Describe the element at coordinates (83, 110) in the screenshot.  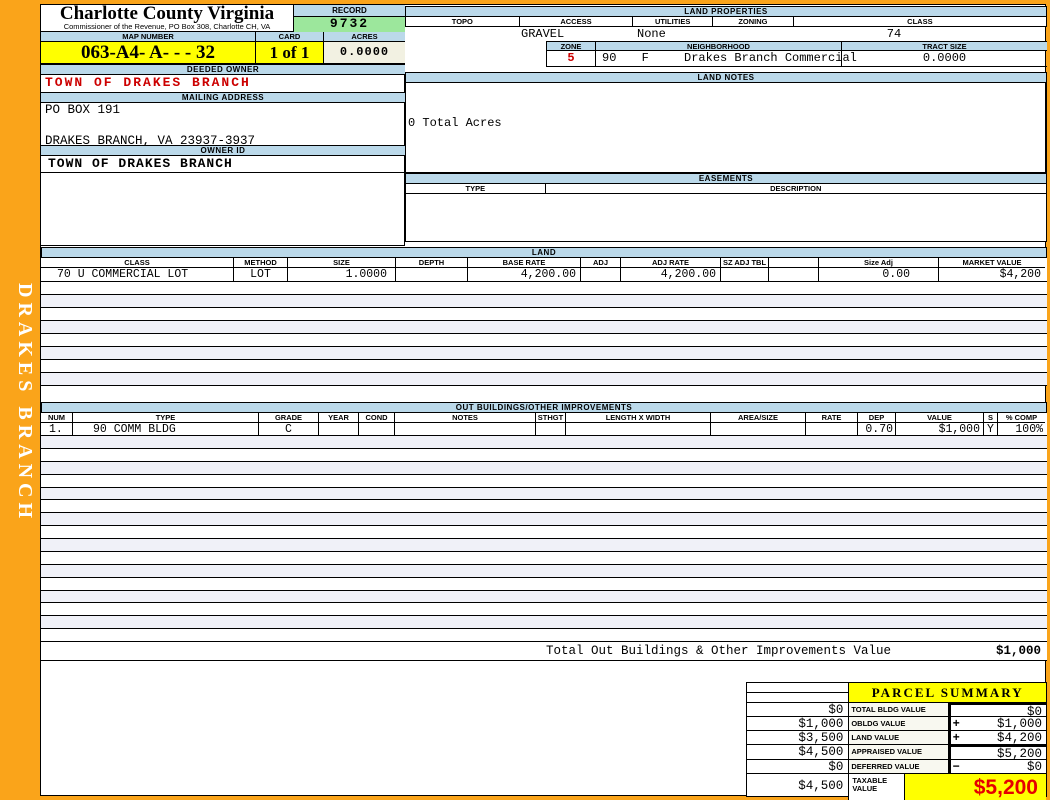
I see `address-line-1: PO BOX 191` at that location.